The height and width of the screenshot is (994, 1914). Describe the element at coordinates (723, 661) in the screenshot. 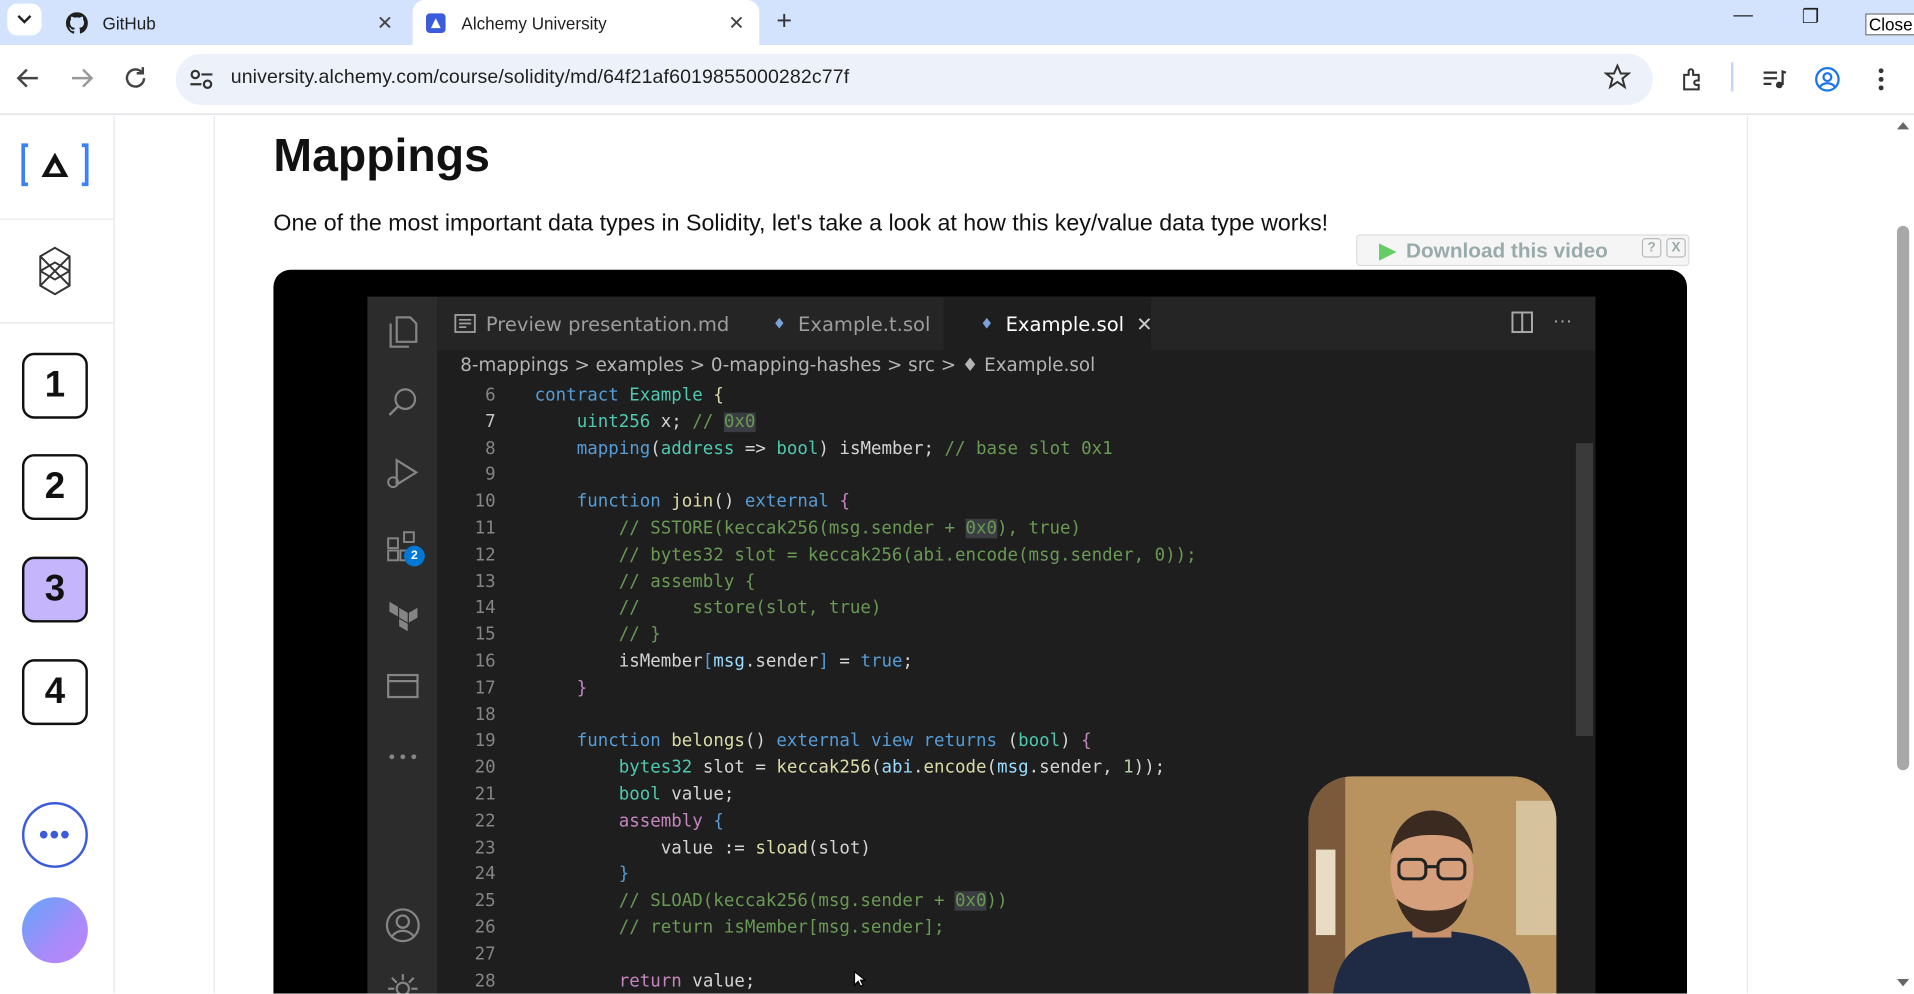

I see `code-text: isMember[msg.sender] = true;` at that location.